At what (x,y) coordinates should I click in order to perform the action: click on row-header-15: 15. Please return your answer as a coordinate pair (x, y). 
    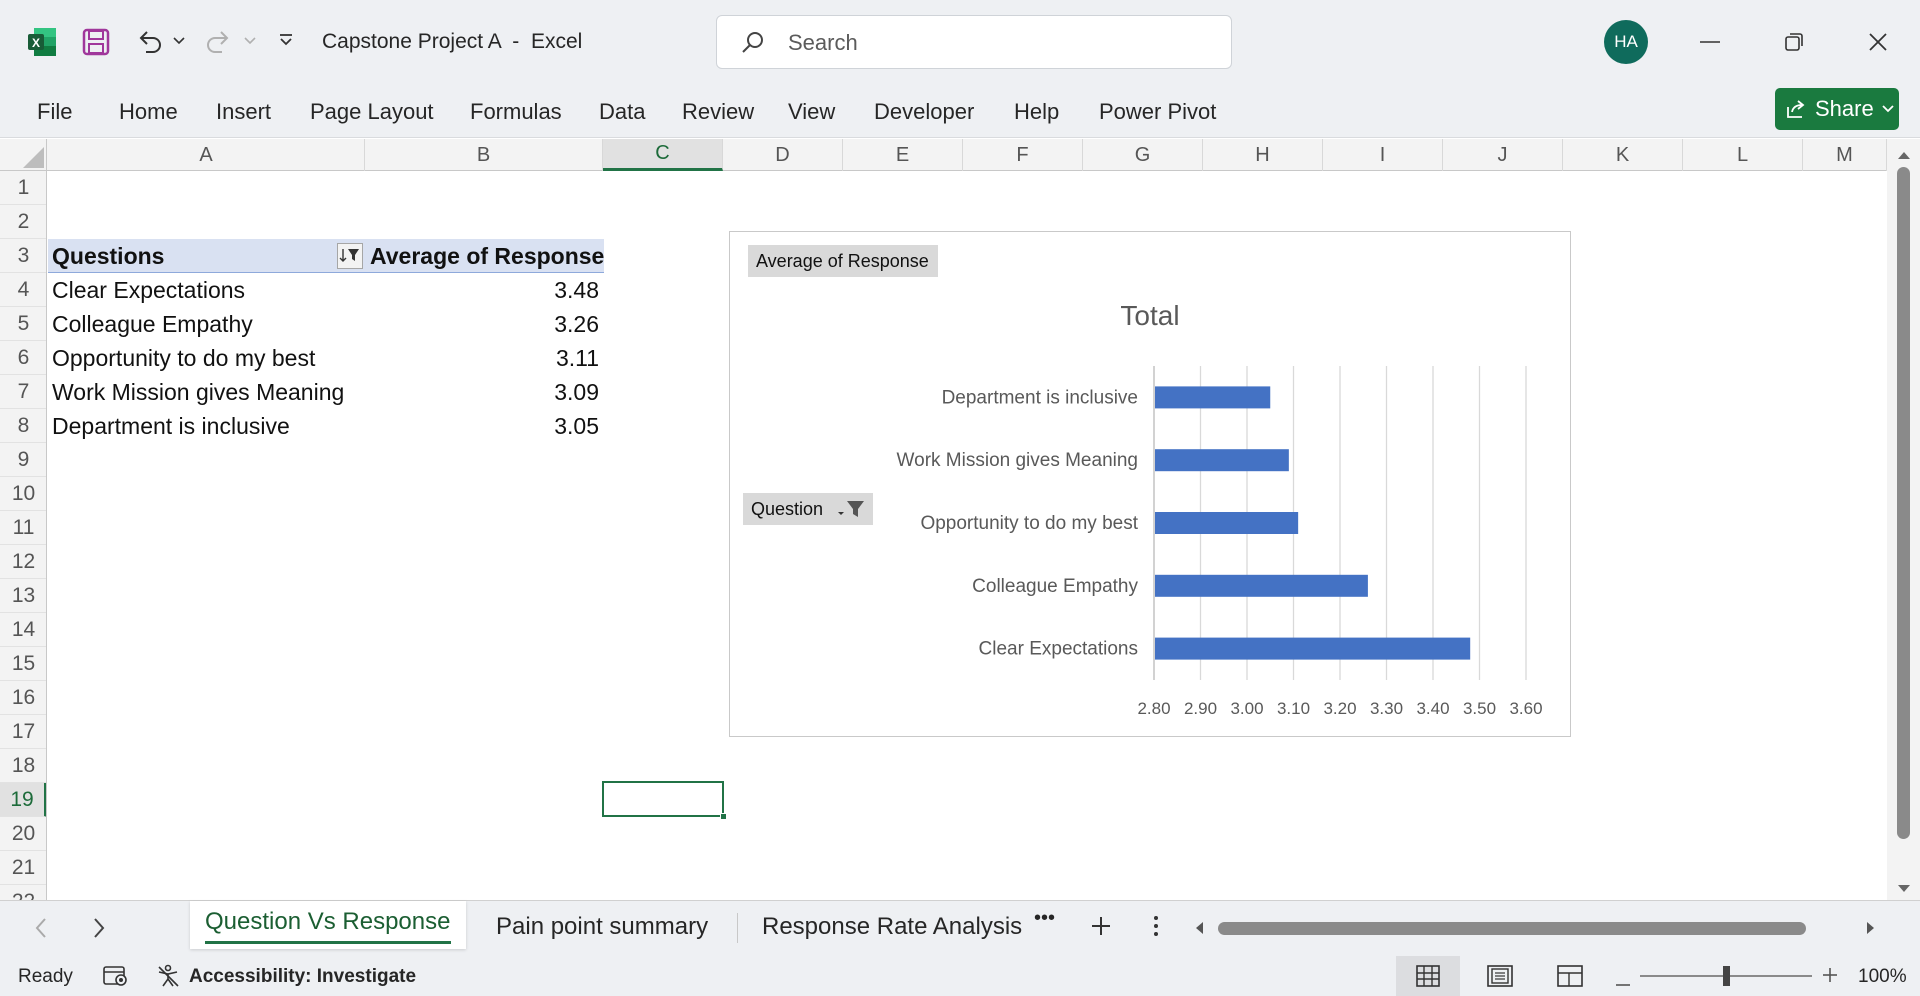
    Looking at the image, I should click on (23, 664).